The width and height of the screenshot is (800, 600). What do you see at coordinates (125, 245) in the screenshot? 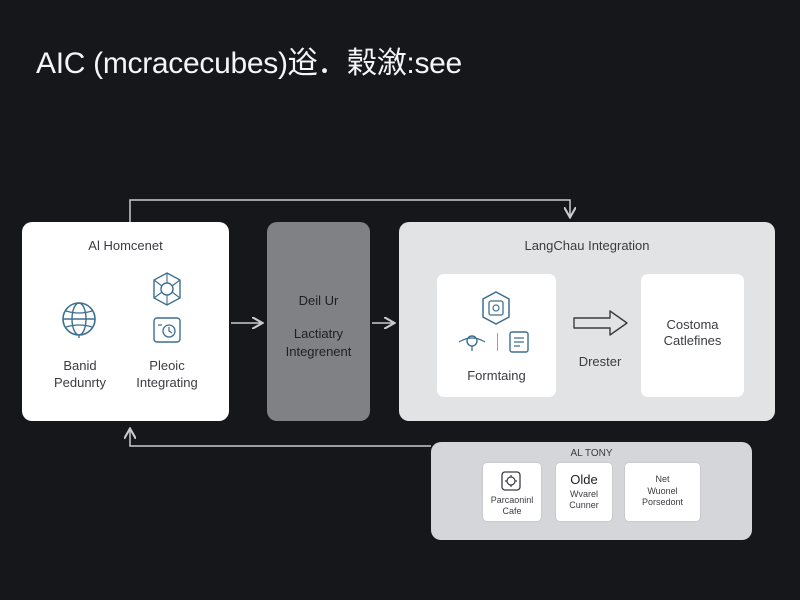
I see `homcenet-heading: Al Homcenet` at bounding box center [125, 245].